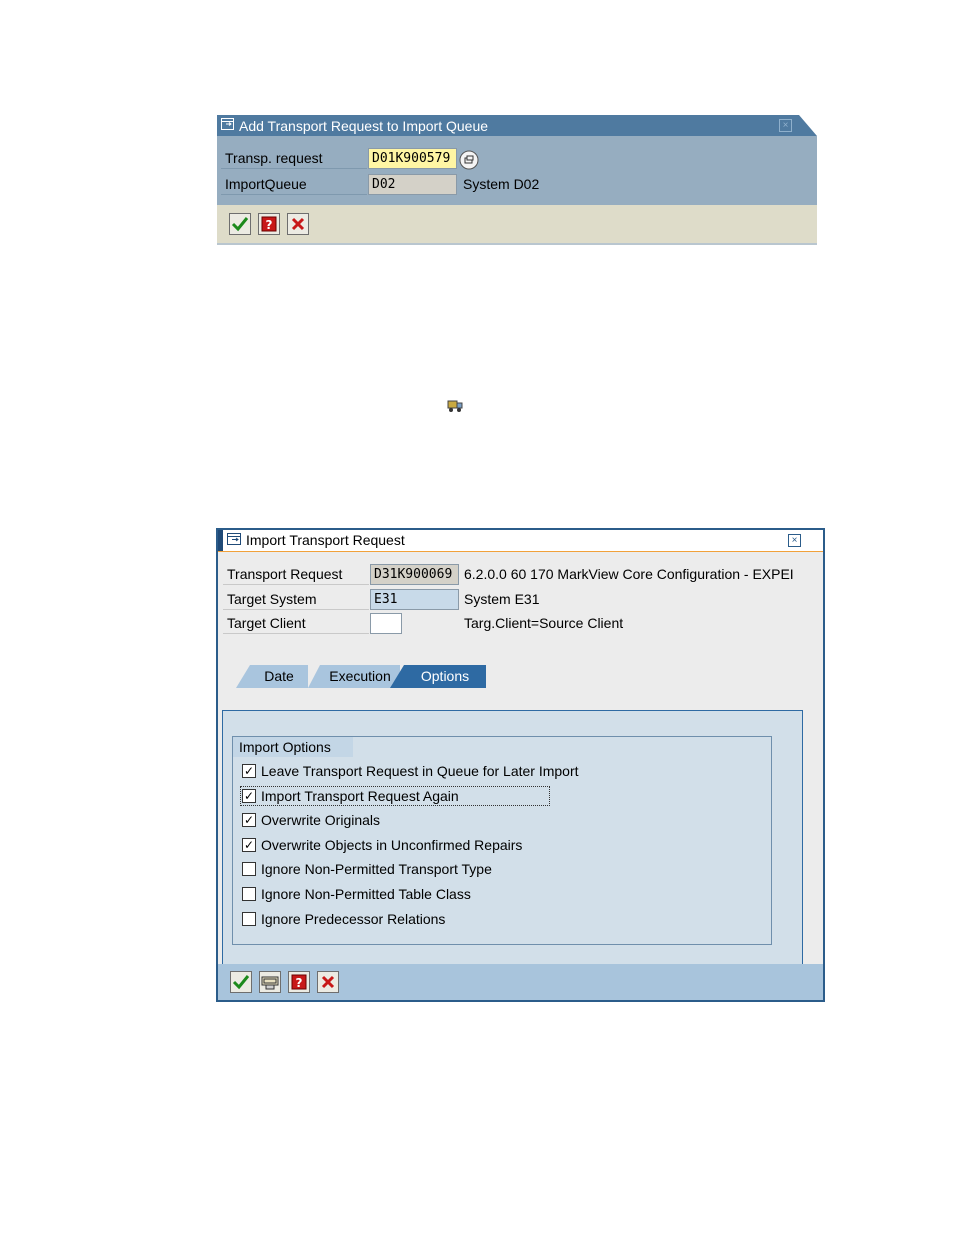  What do you see at coordinates (520, 541) in the screenshot?
I see `dialog2-titlebar: Import Transport Request ×` at bounding box center [520, 541].